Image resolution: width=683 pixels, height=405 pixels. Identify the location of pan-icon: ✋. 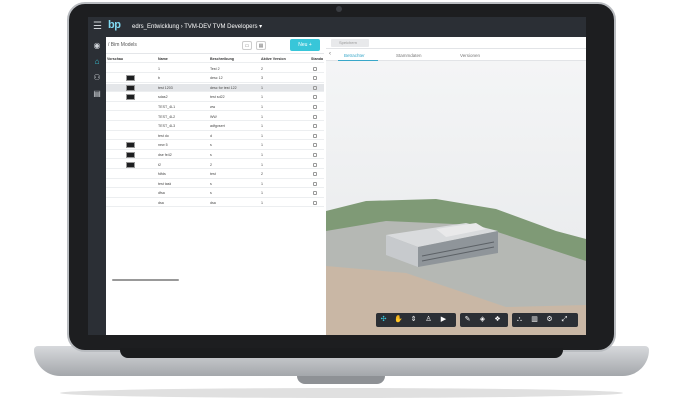
(398, 319).